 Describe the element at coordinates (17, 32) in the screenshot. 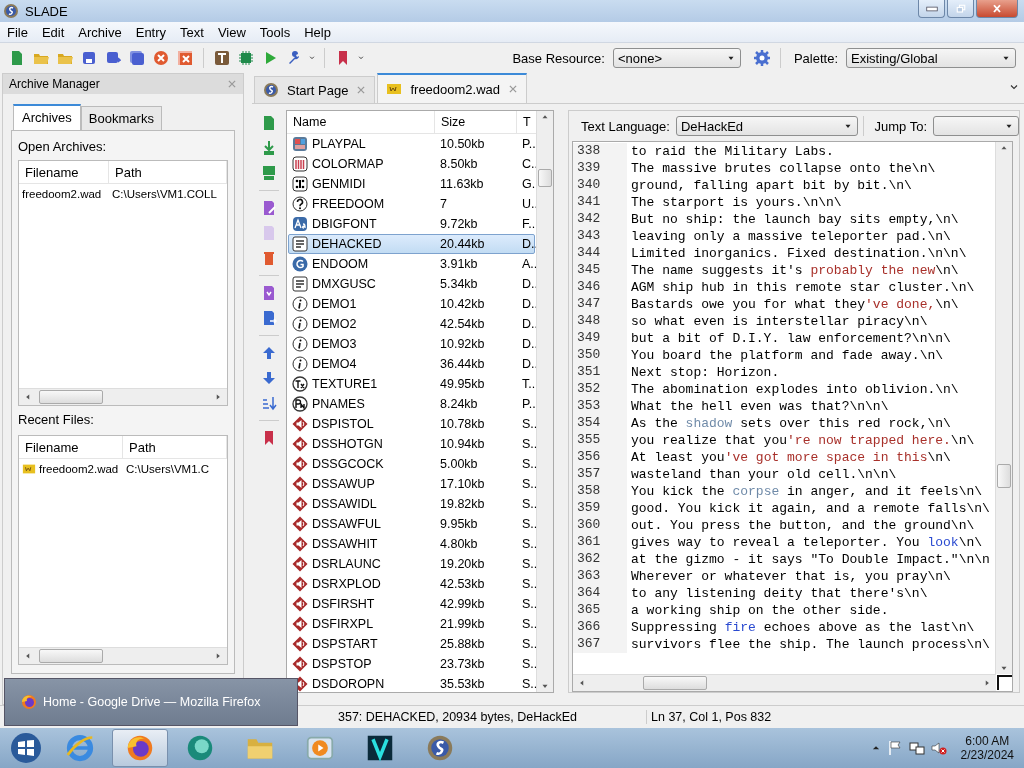

I see `menu-item: File` at that location.